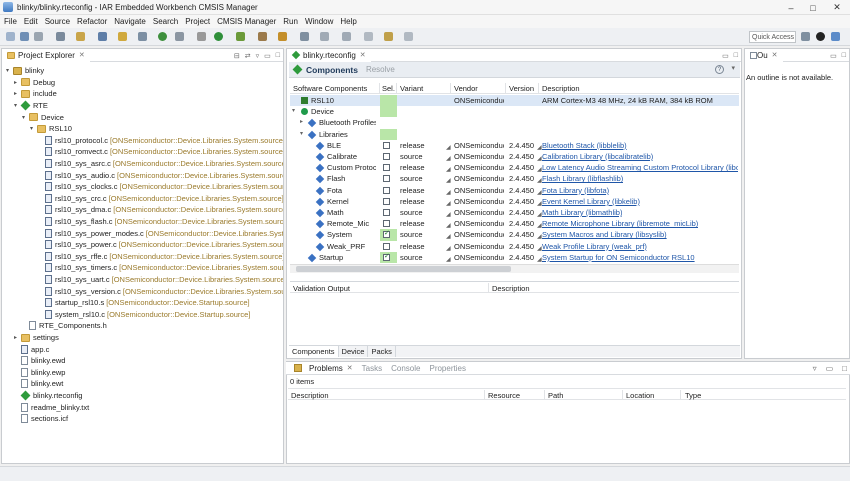 Image resolution: width=850 pixels, height=481 pixels. What do you see at coordinates (162, 36) in the screenshot?
I see `debug-icon` at bounding box center [162, 36].